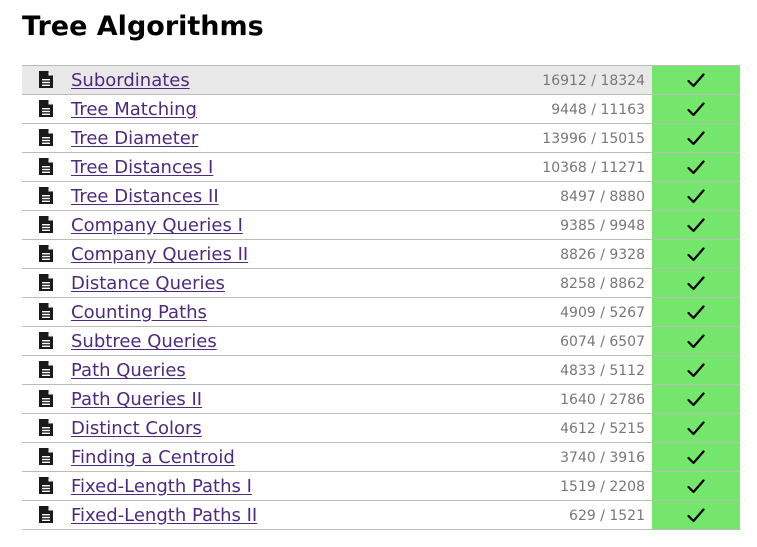 The height and width of the screenshot is (547, 757). I want to click on task-score: 8826 / 9328, so click(602, 255).